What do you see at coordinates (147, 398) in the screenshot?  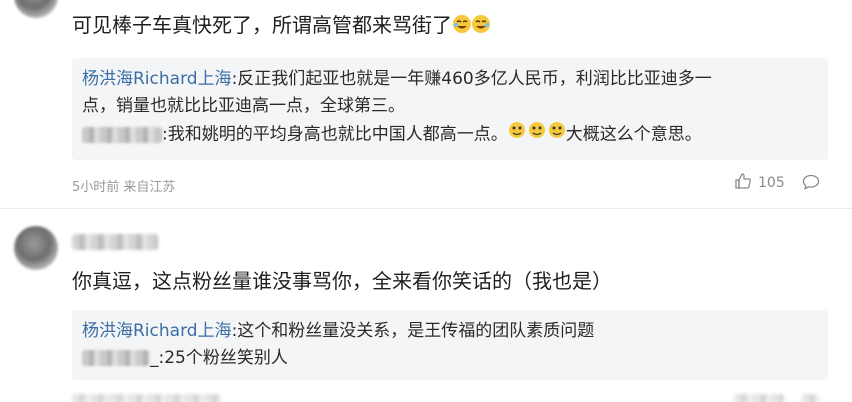 I see `comment-meta-cutoff` at bounding box center [147, 398].